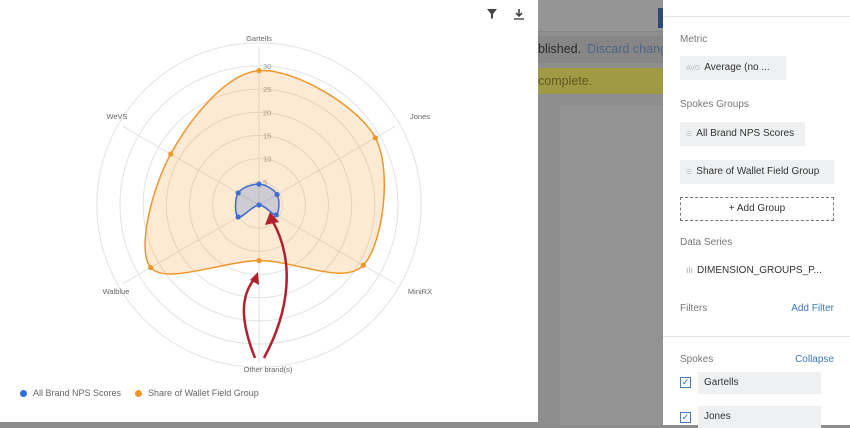 The image size is (850, 428). Describe the element at coordinates (611, 265) in the screenshot. I see `background-column` at that location.